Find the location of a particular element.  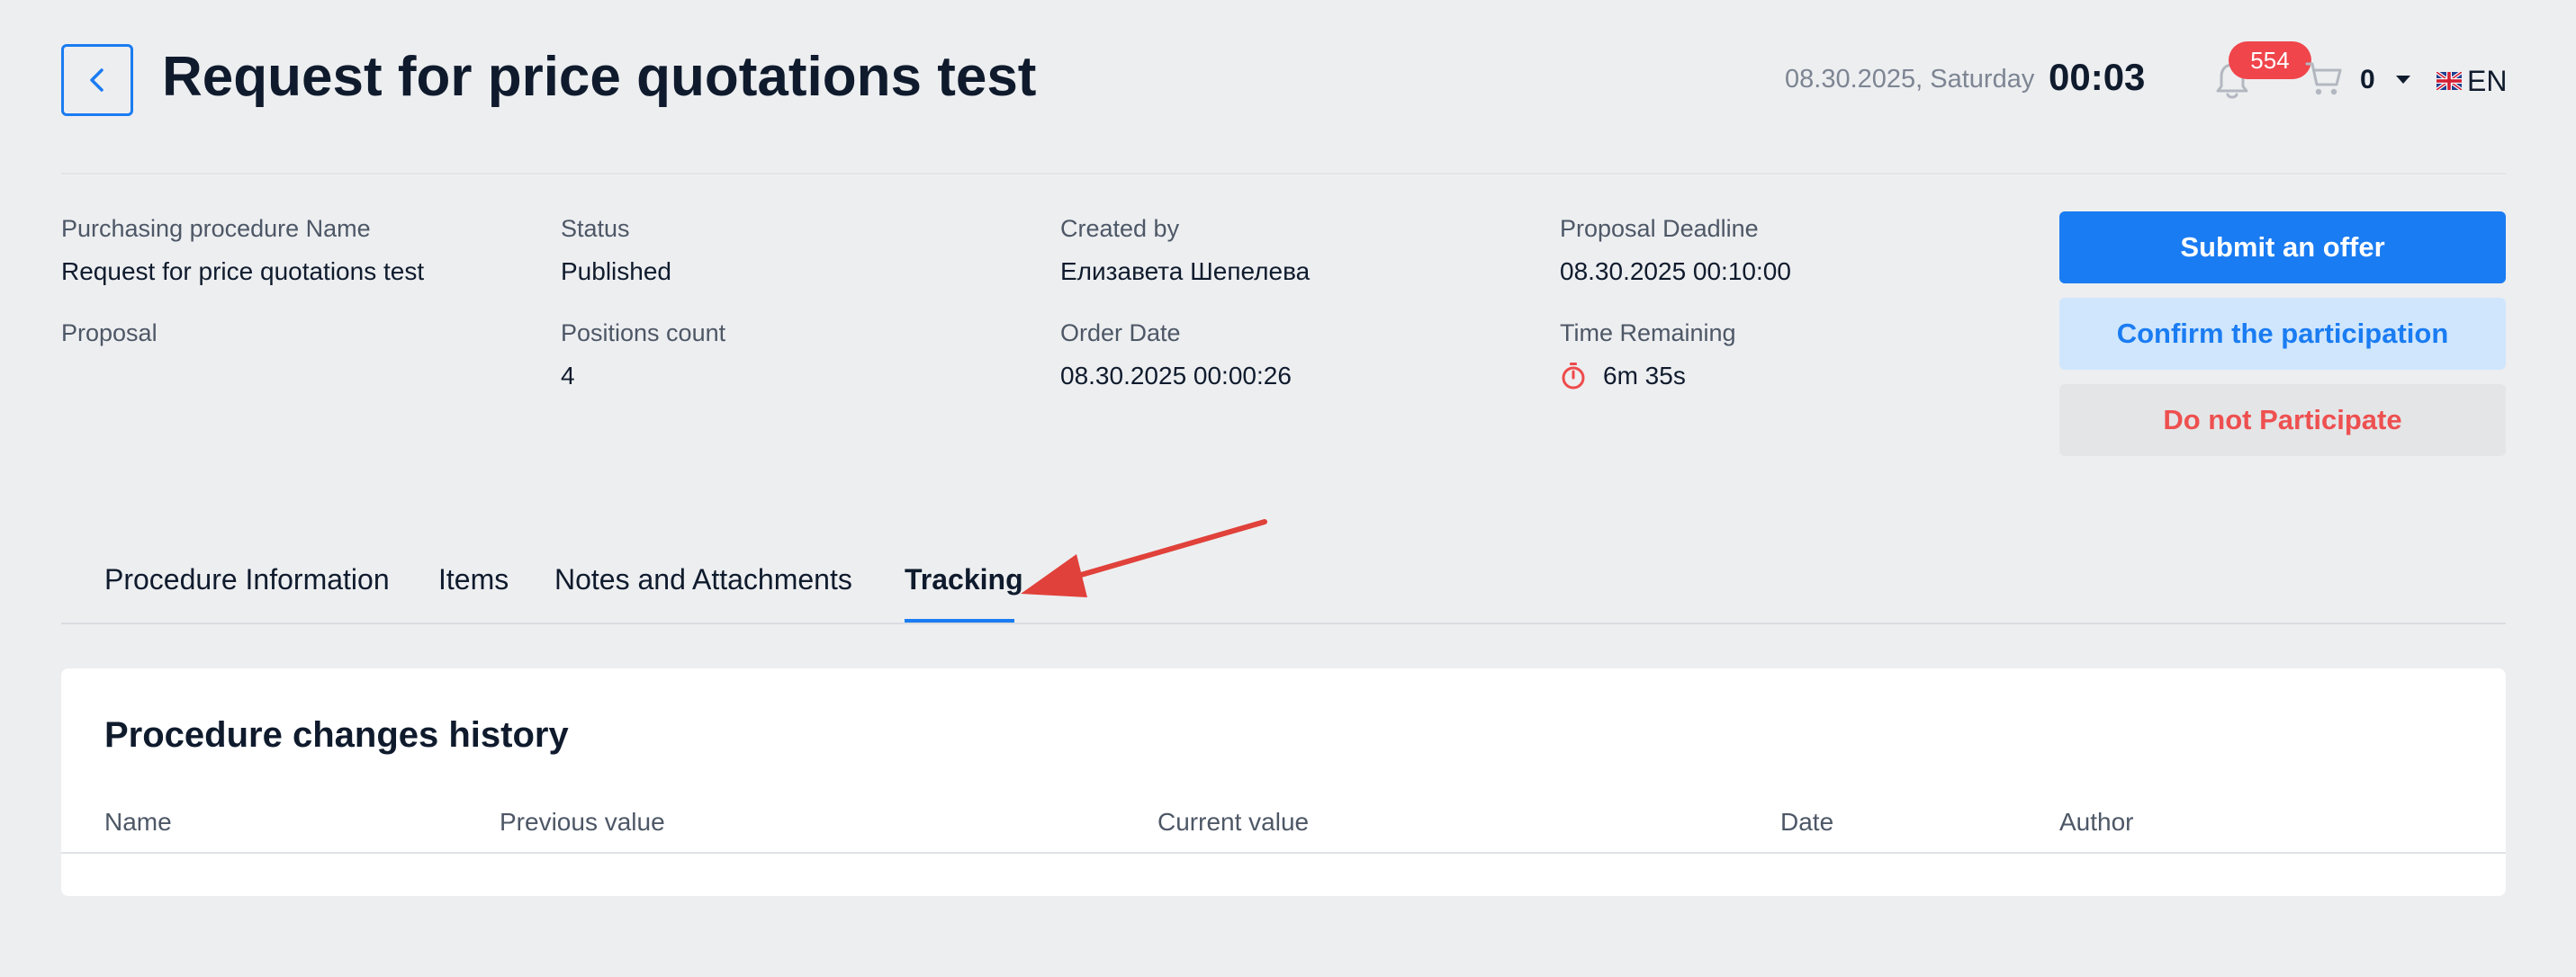

positions-count-value: 4 is located at coordinates (568, 376).